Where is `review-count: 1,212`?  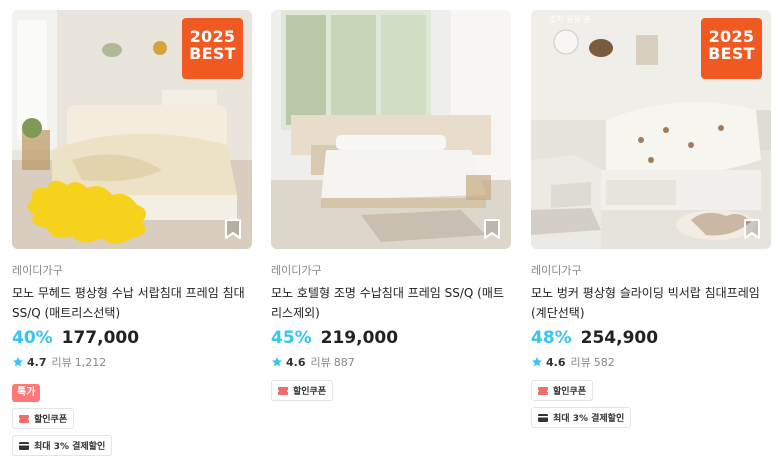
review-count: 1,212 is located at coordinates (90, 362).